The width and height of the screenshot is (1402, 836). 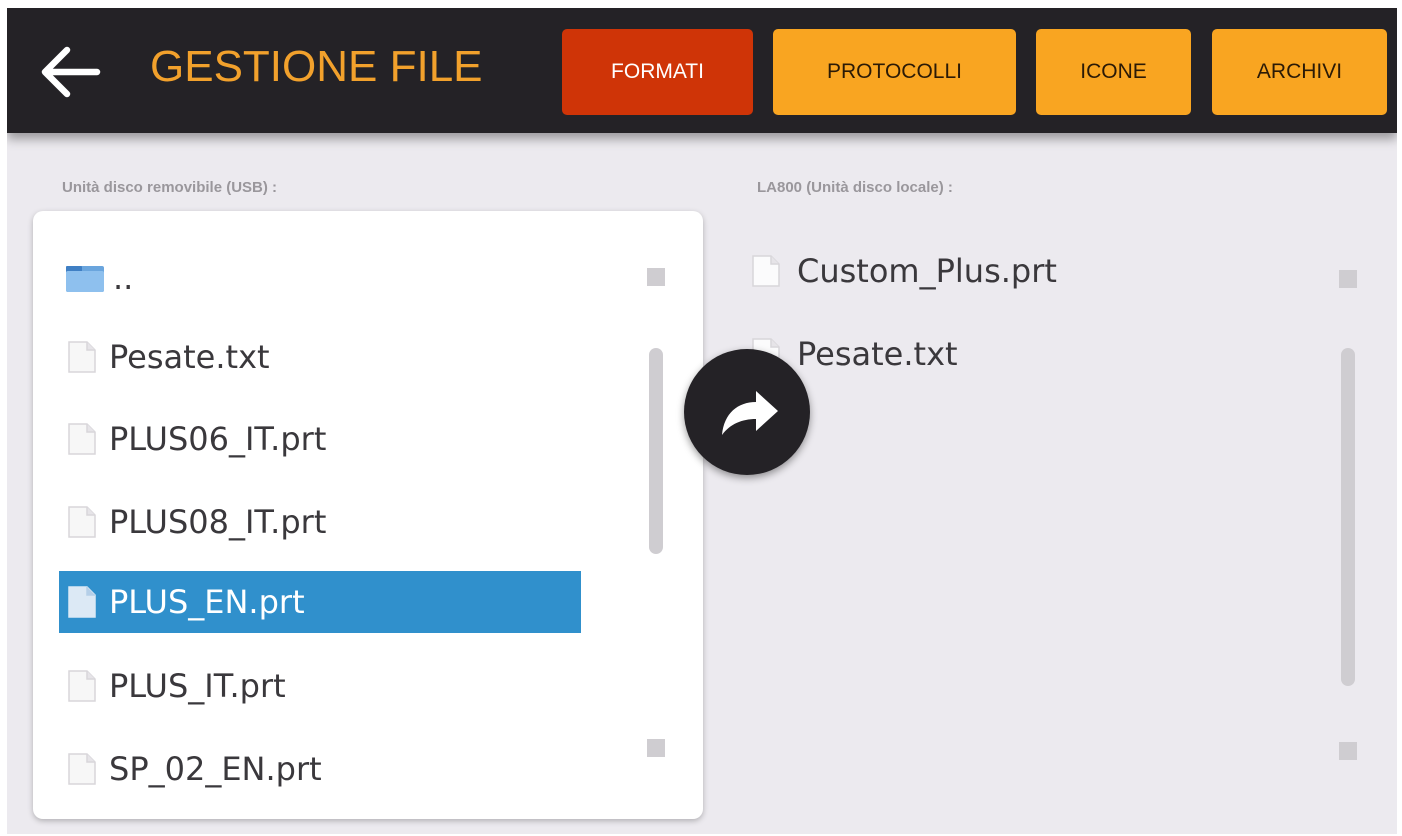 I want to click on list-item-label: PLUS_IT.prt, so click(x=197, y=686).